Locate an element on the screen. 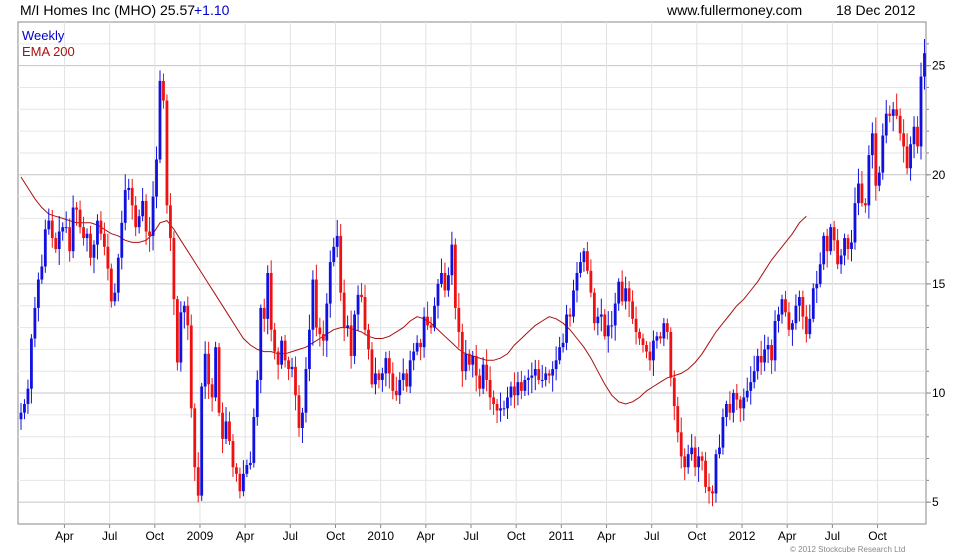 The height and width of the screenshot is (560, 980). copyright-text: © 2012 Stockcube Research Ltd is located at coordinates (848, 549).